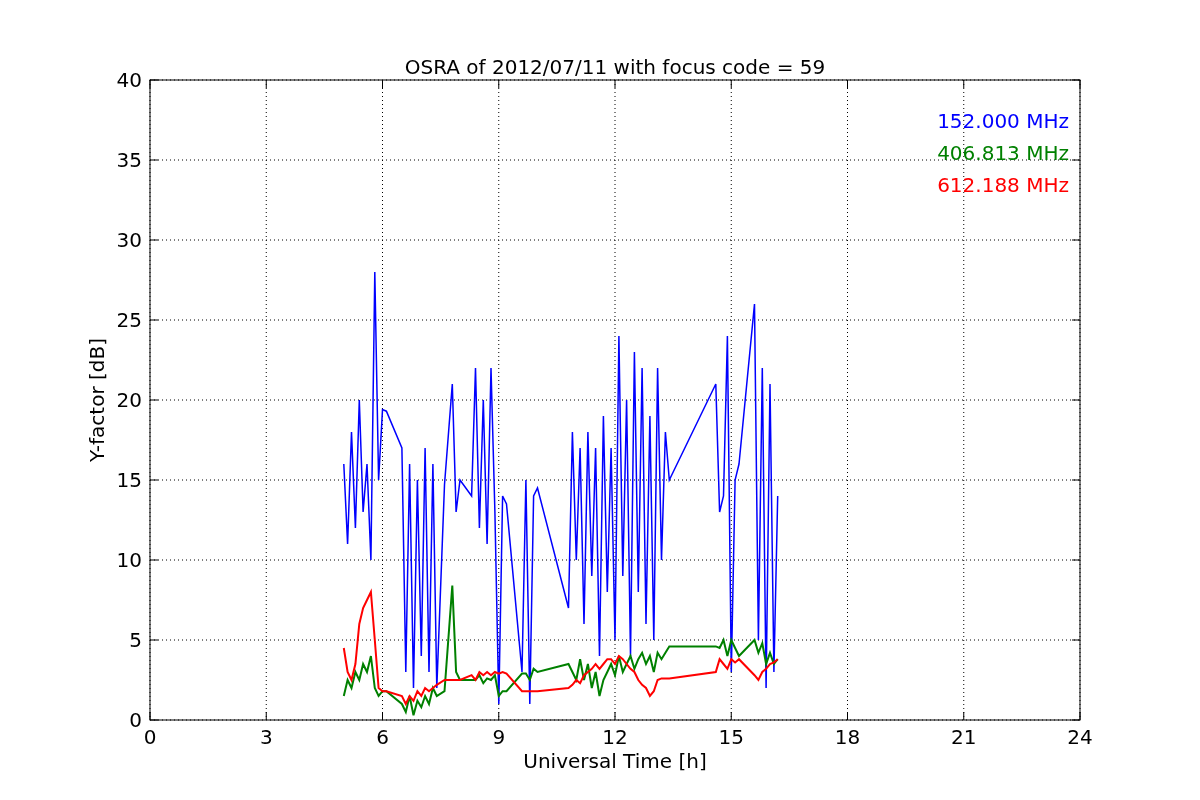 The width and height of the screenshot is (1200, 800). What do you see at coordinates (1003, 153) in the screenshot?
I see `legend-label: 406.813 MHz` at bounding box center [1003, 153].